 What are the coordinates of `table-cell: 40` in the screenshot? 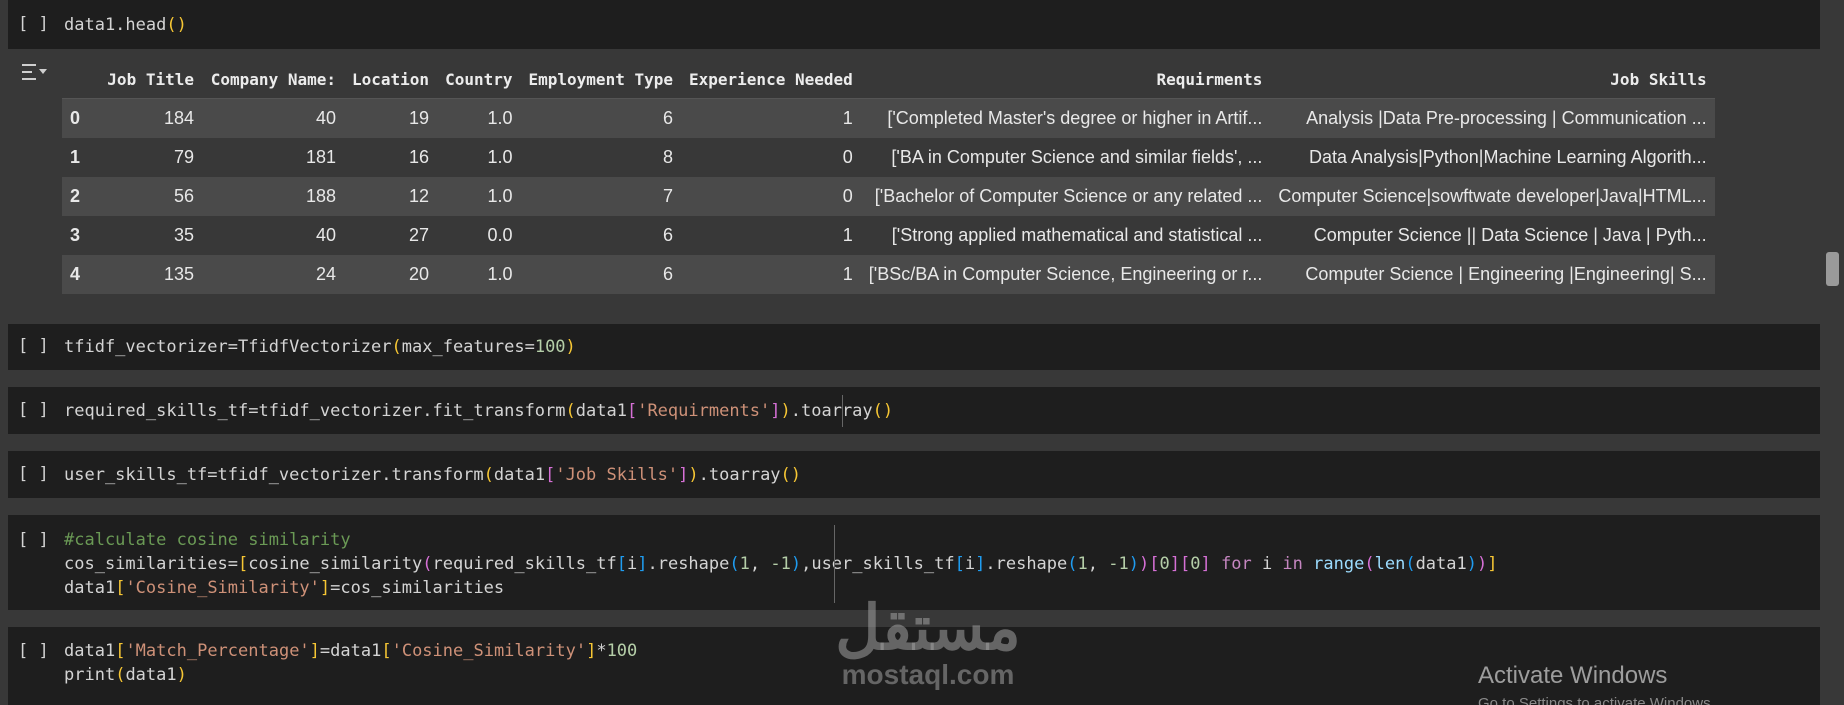 It's located at (325, 118).